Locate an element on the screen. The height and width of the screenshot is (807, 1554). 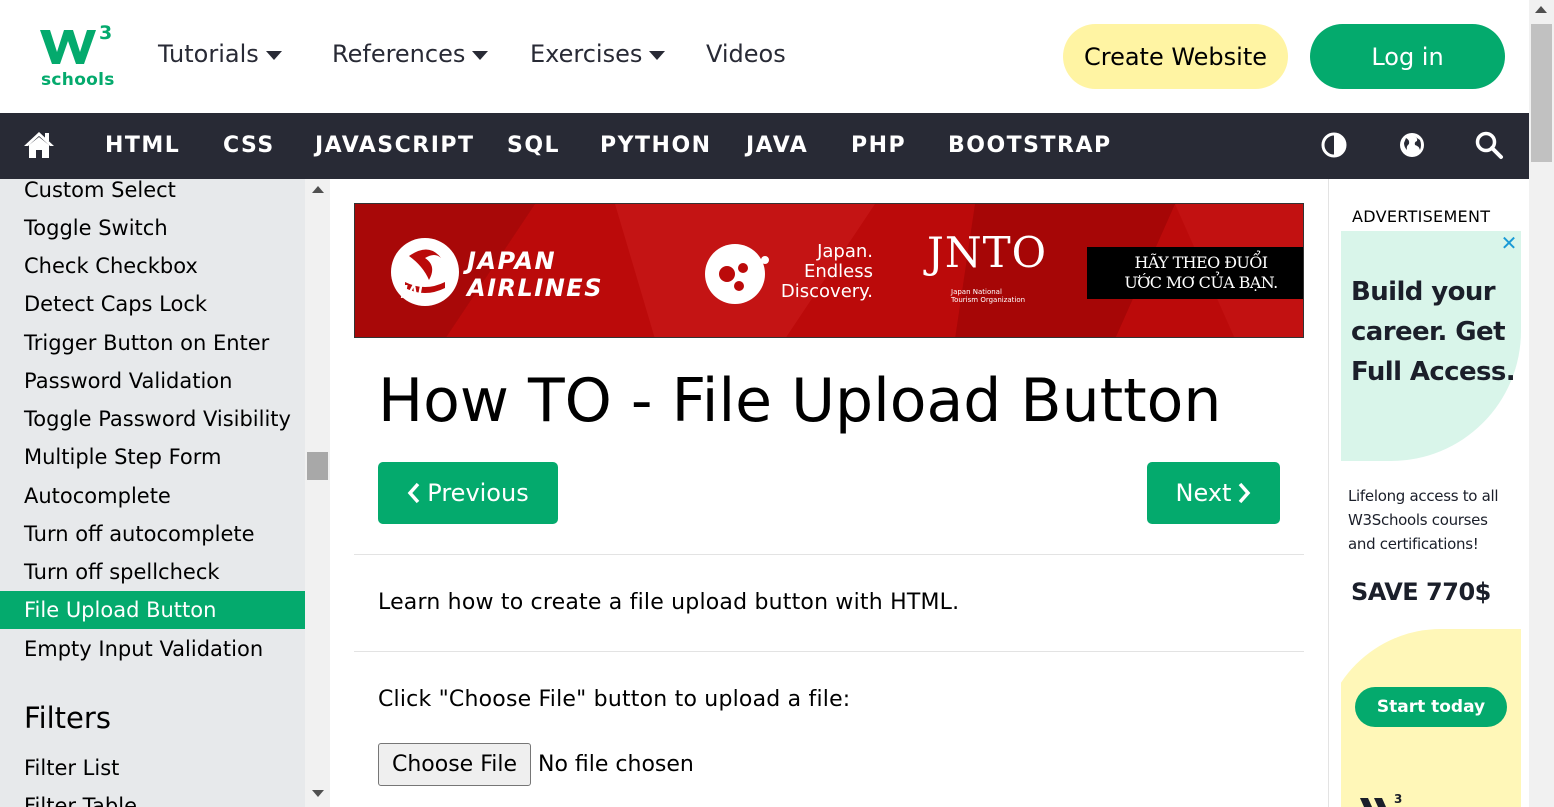
w3schools-logo: 3 schools is located at coordinates (76, 57).